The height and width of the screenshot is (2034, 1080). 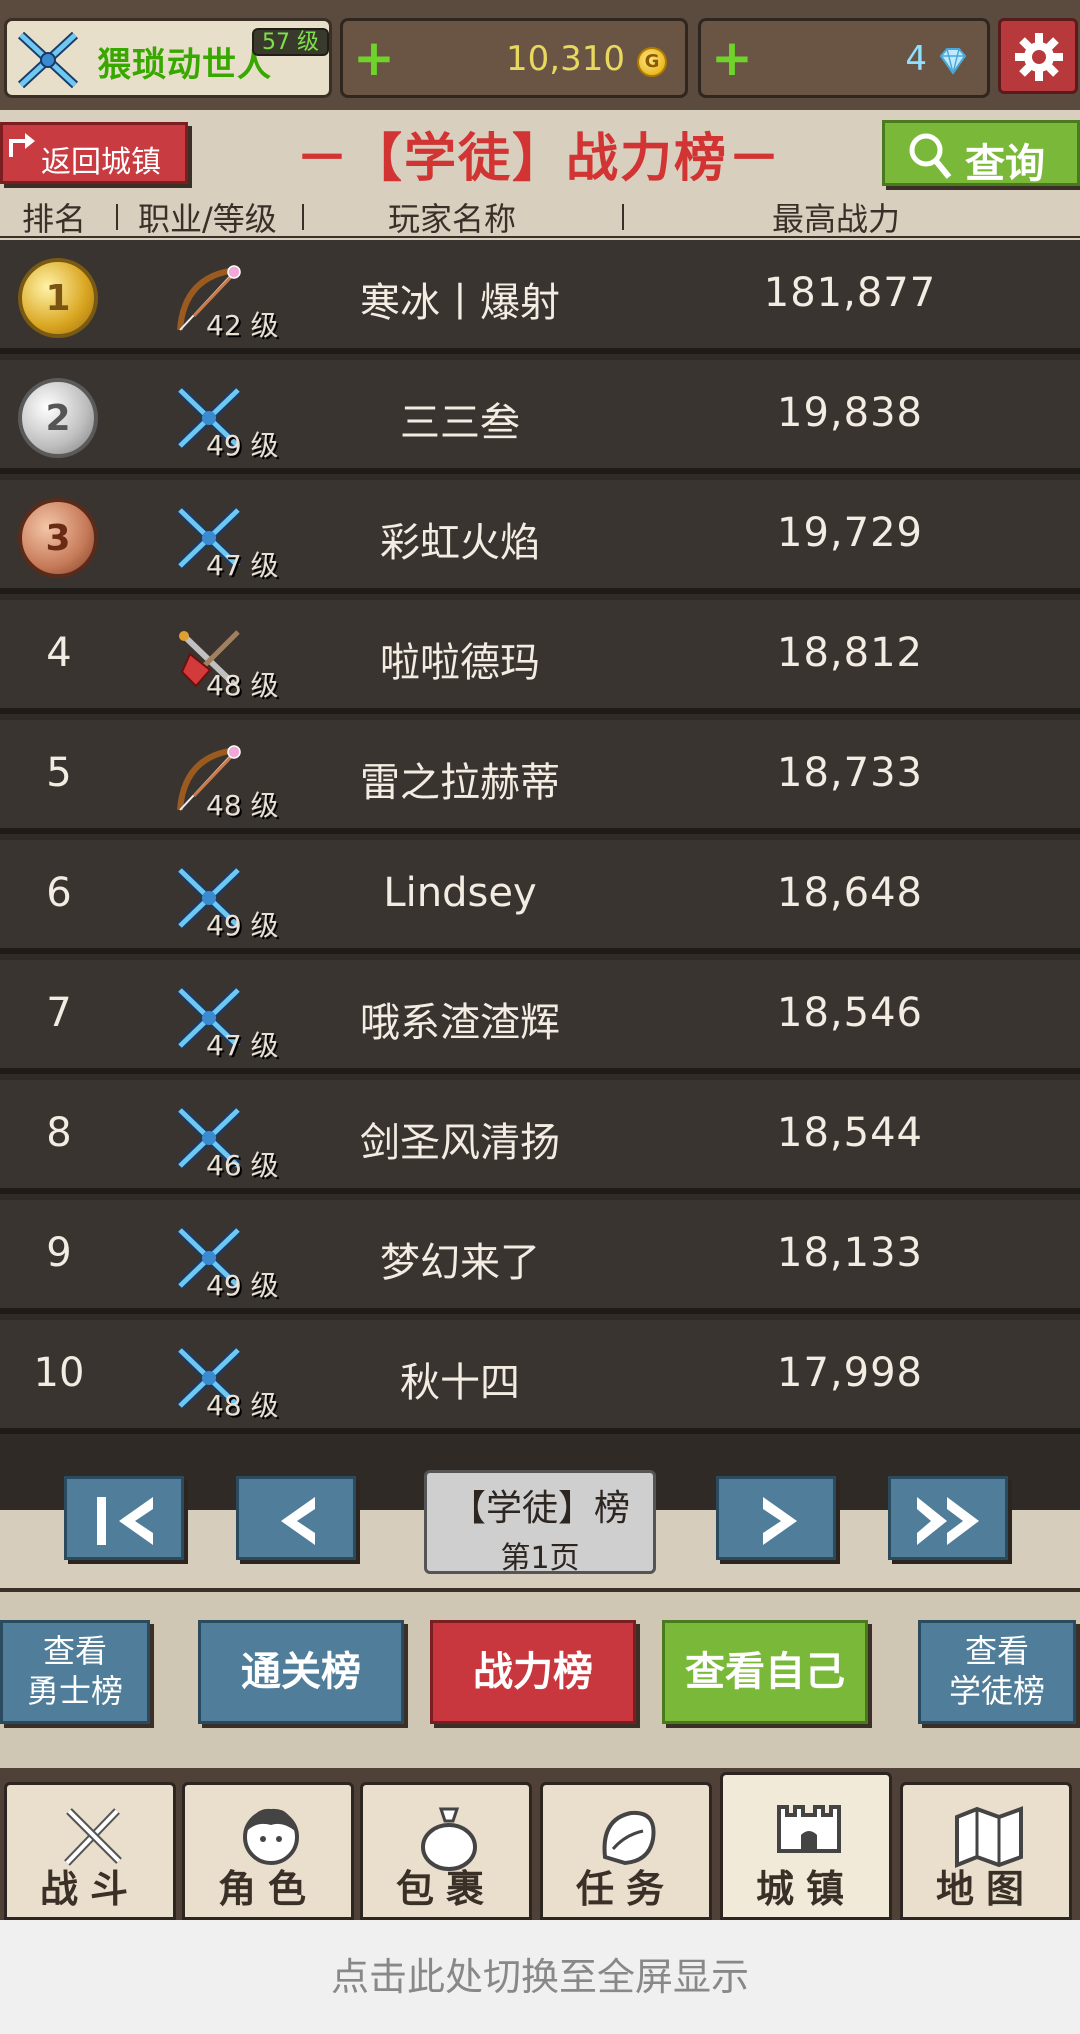 I want to click on gear-icon, so click(x=1039, y=57).